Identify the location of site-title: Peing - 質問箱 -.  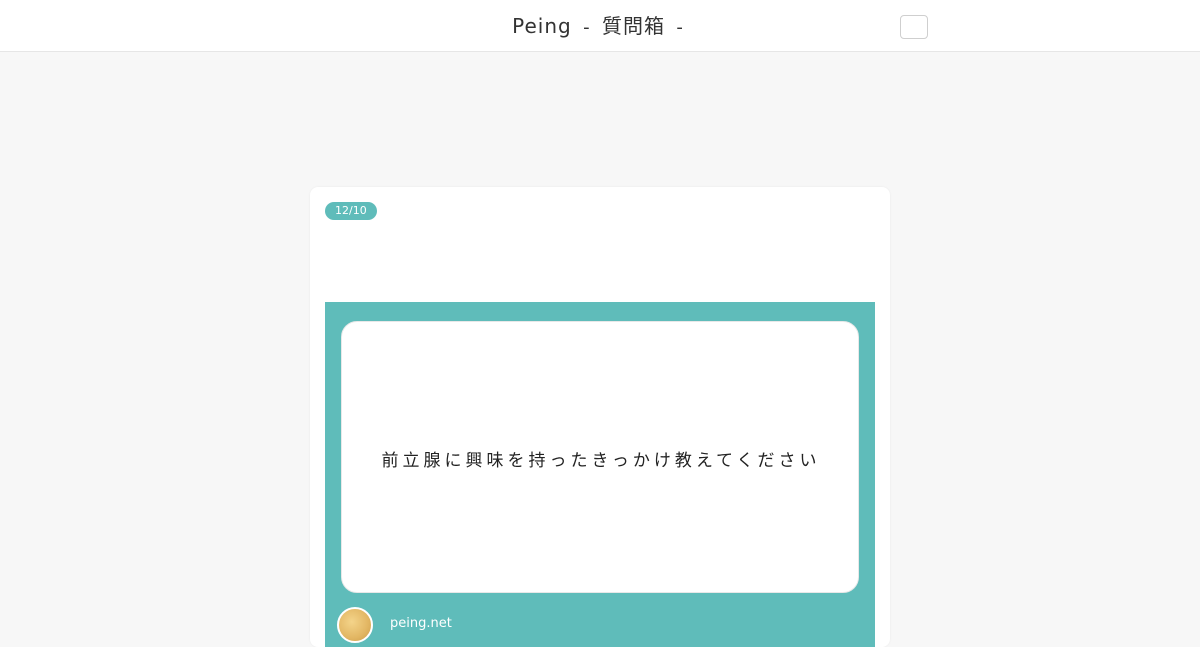
(600, 24).